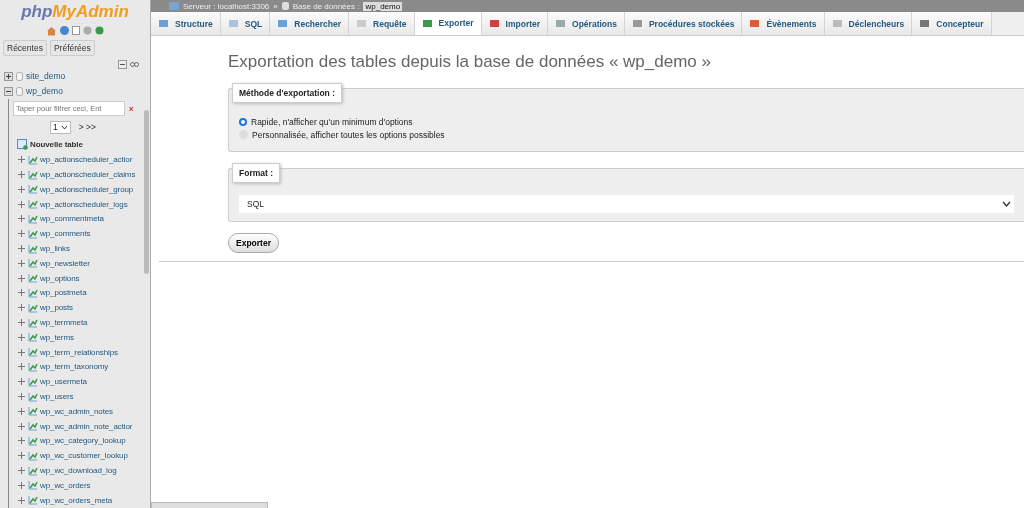  I want to click on table-name: wp_wc_category_lookup, so click(83, 441).